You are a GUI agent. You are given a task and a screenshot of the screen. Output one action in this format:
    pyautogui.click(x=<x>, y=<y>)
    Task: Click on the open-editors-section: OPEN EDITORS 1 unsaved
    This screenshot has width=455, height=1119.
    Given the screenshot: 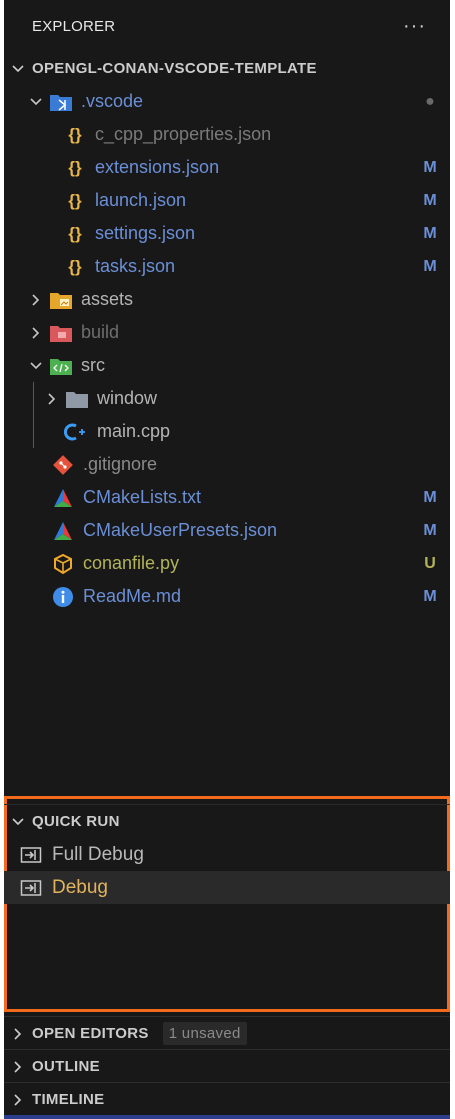 What is the action you would take?
    pyautogui.click(x=227, y=1032)
    